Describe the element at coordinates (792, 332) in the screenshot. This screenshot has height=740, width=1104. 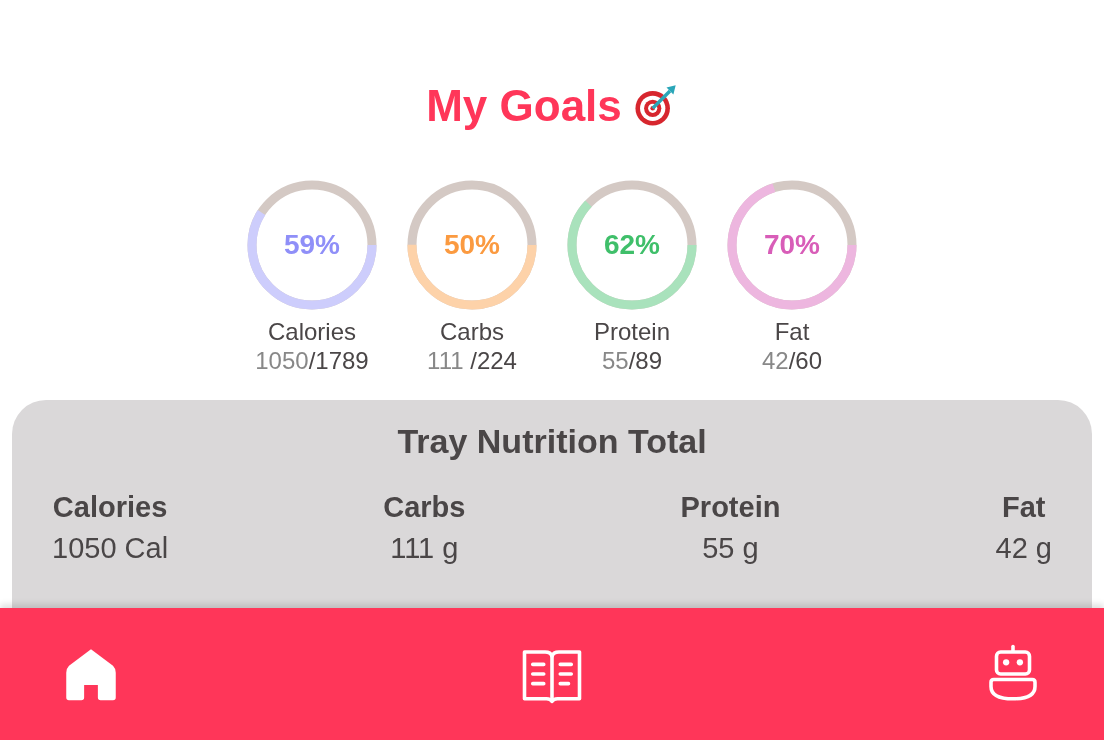
I see `goal-label: Fat` at that location.